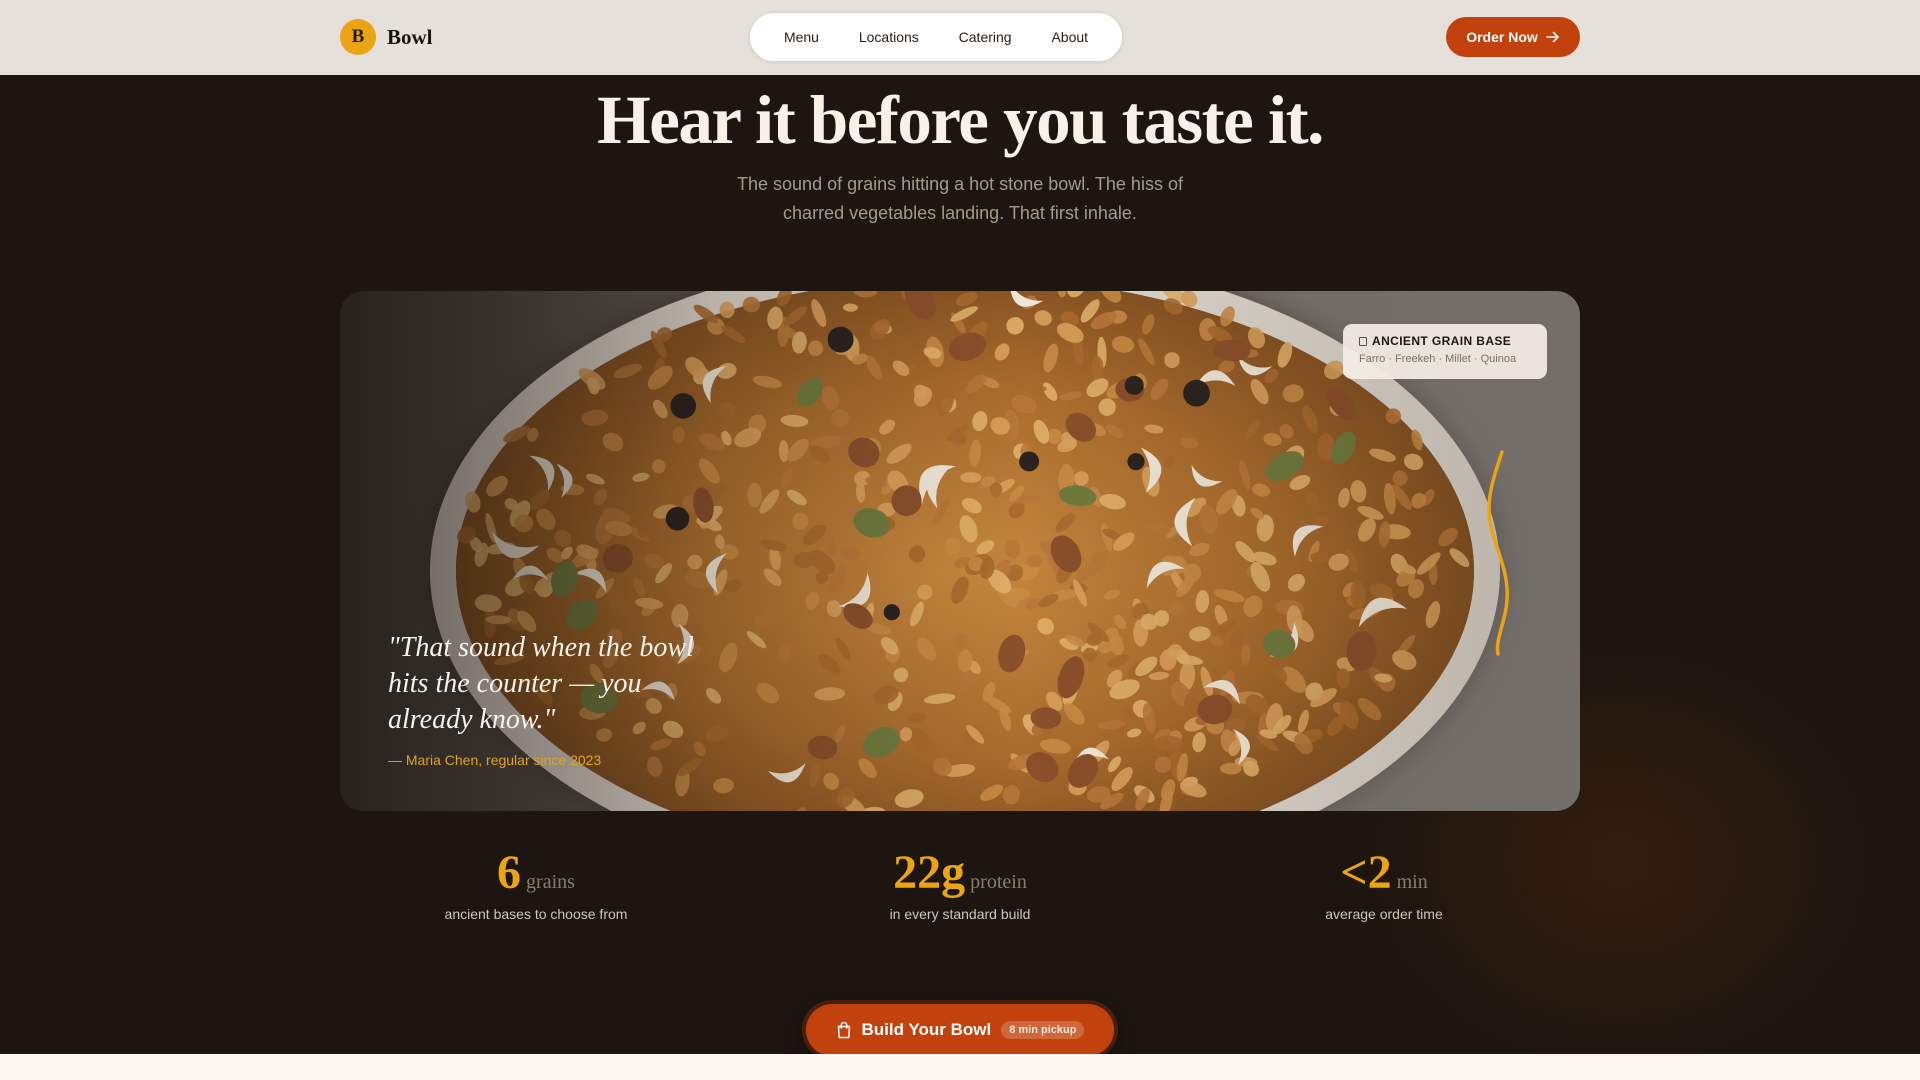  Describe the element at coordinates (1412, 882) in the screenshot. I see `stat-unit: min` at that location.